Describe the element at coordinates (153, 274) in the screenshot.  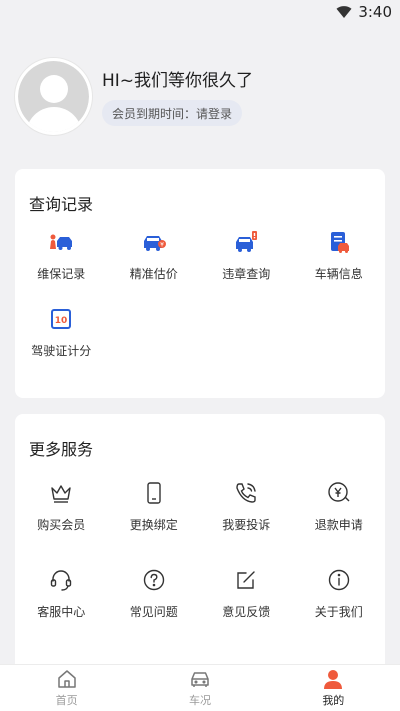
I see `item-label: 精准估价` at that location.